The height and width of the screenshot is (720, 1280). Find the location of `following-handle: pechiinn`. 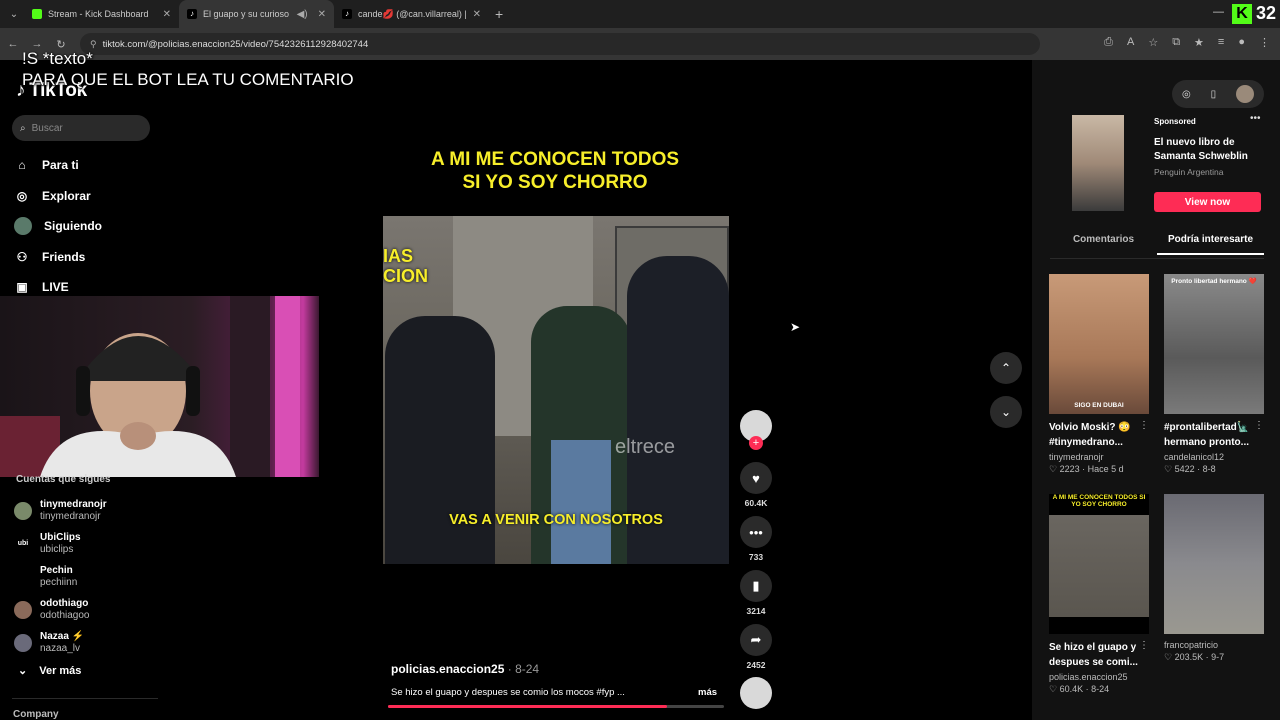

following-handle: pechiinn is located at coordinates (59, 582).